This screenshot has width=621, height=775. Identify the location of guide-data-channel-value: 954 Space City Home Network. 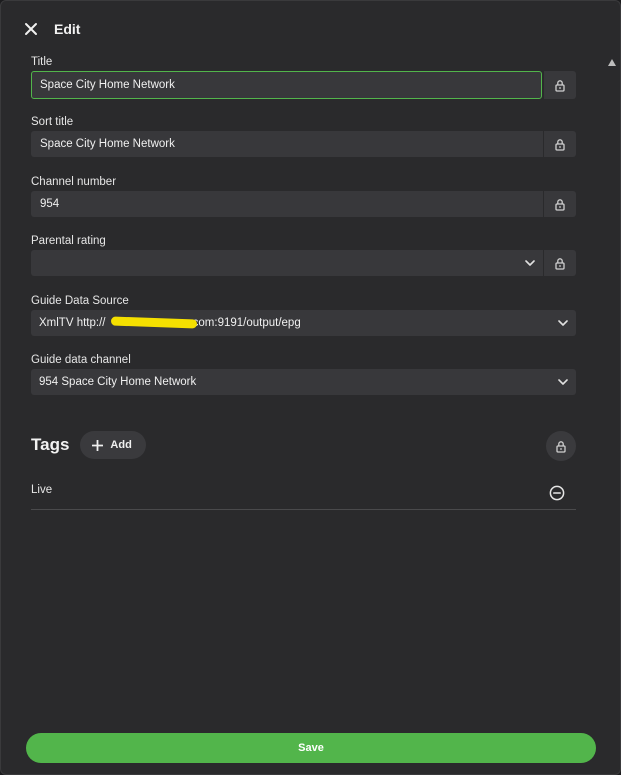
(118, 382).